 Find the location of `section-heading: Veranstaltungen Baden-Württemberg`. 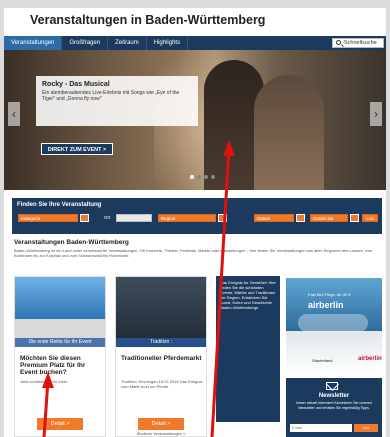

section-heading: Veranstaltungen Baden-Württemberg is located at coordinates (71, 242).